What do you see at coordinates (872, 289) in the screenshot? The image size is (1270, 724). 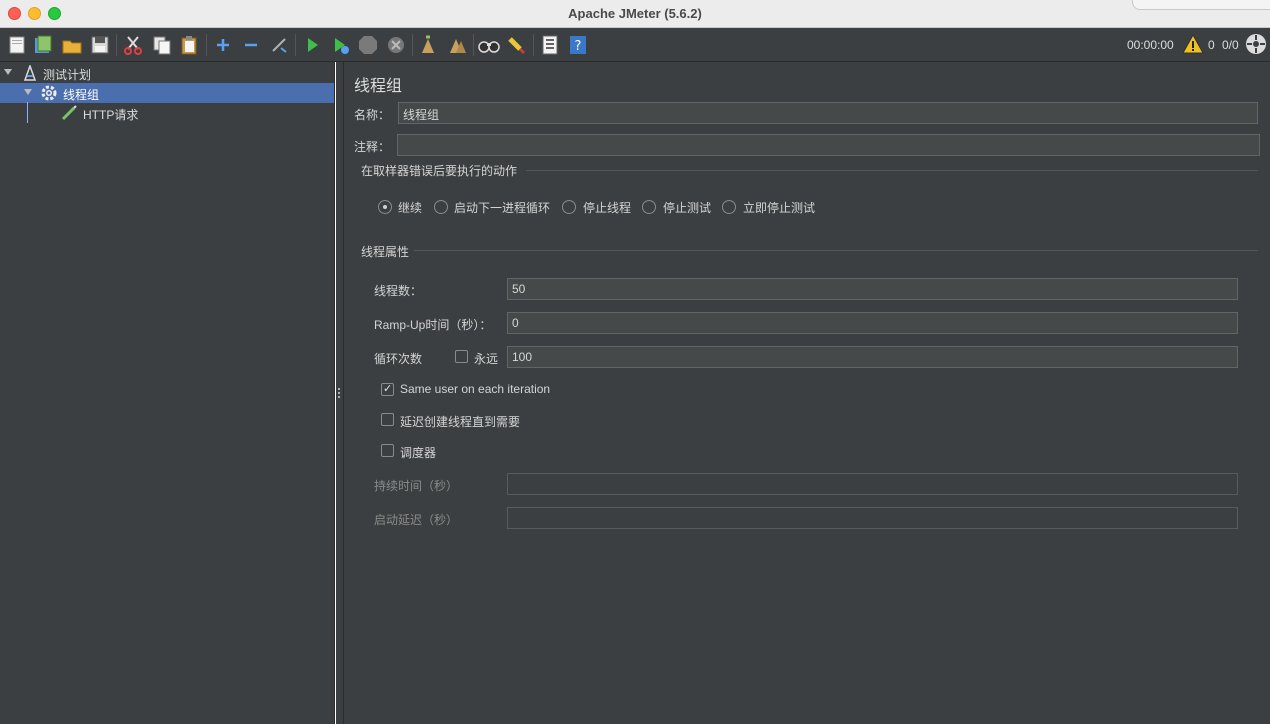 I see `threads-field: 50` at bounding box center [872, 289].